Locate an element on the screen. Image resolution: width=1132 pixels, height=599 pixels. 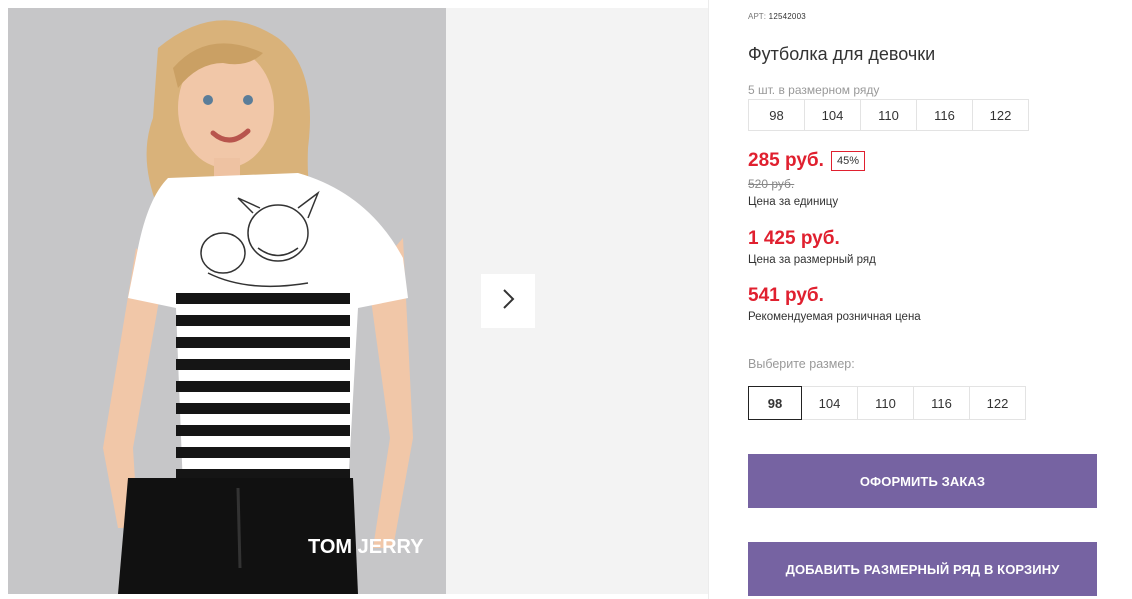
retail-price: 541 руб. is located at coordinates (786, 295).